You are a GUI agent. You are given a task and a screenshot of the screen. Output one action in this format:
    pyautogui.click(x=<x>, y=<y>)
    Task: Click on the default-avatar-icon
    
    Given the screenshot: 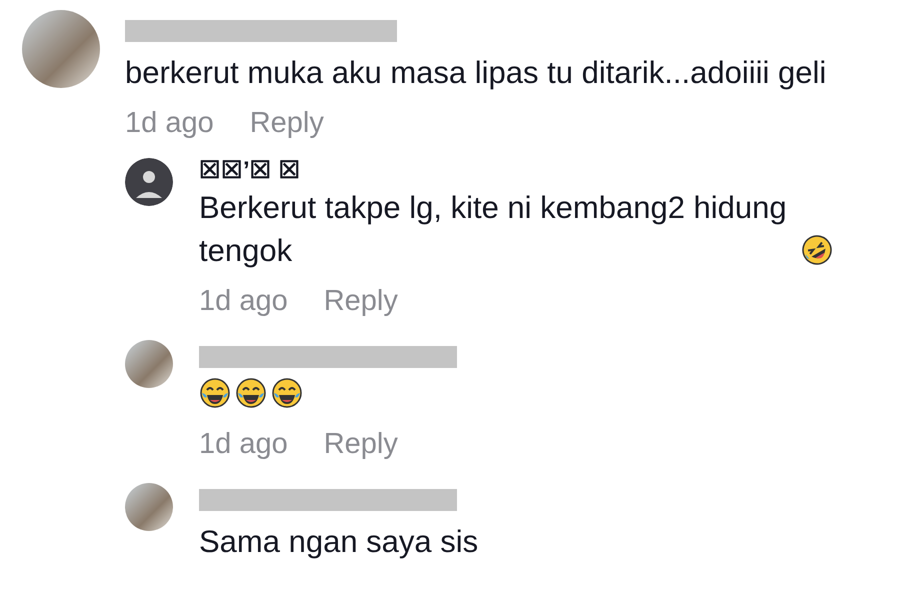 What is the action you would take?
    pyautogui.click(x=149, y=182)
    